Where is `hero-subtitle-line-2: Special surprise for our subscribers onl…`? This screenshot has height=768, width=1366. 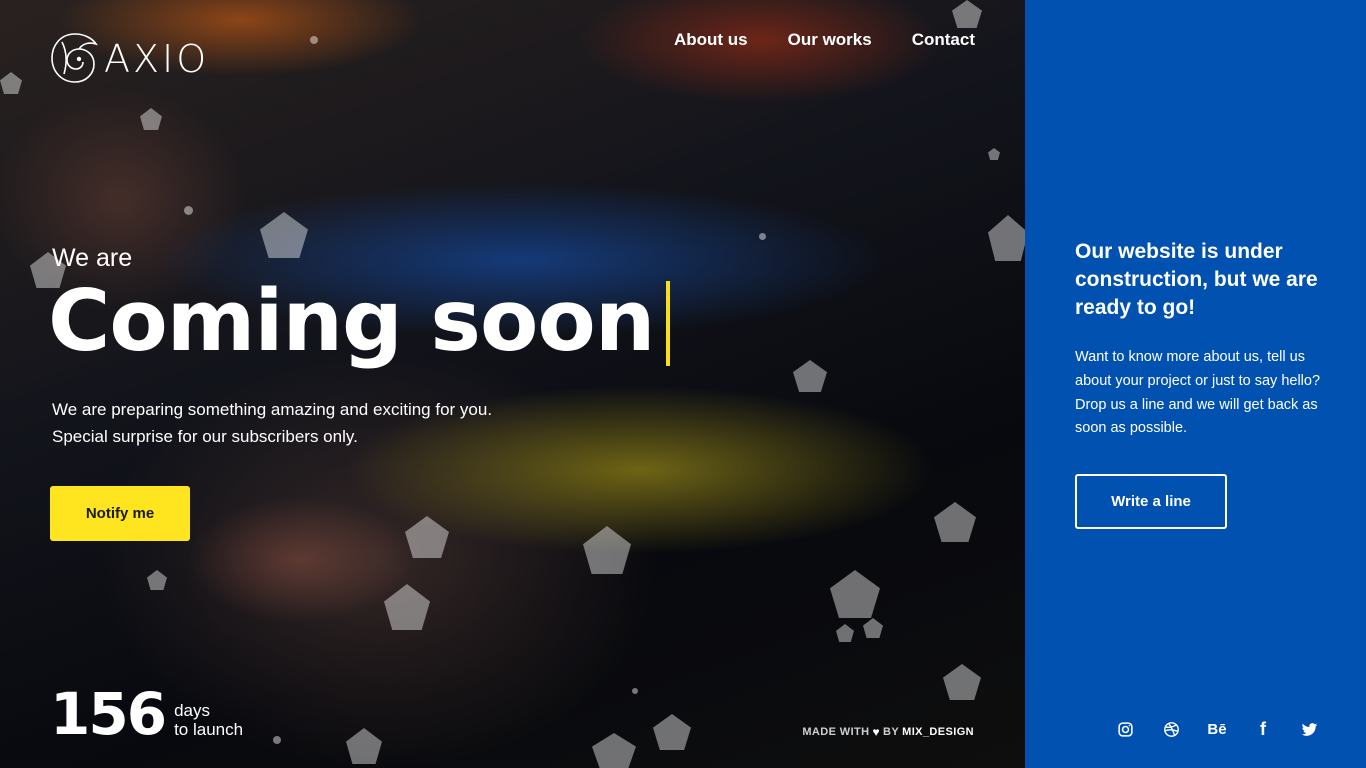
hero-subtitle-line-2: Special surprise for our subscribers onl… is located at coordinates (205, 436).